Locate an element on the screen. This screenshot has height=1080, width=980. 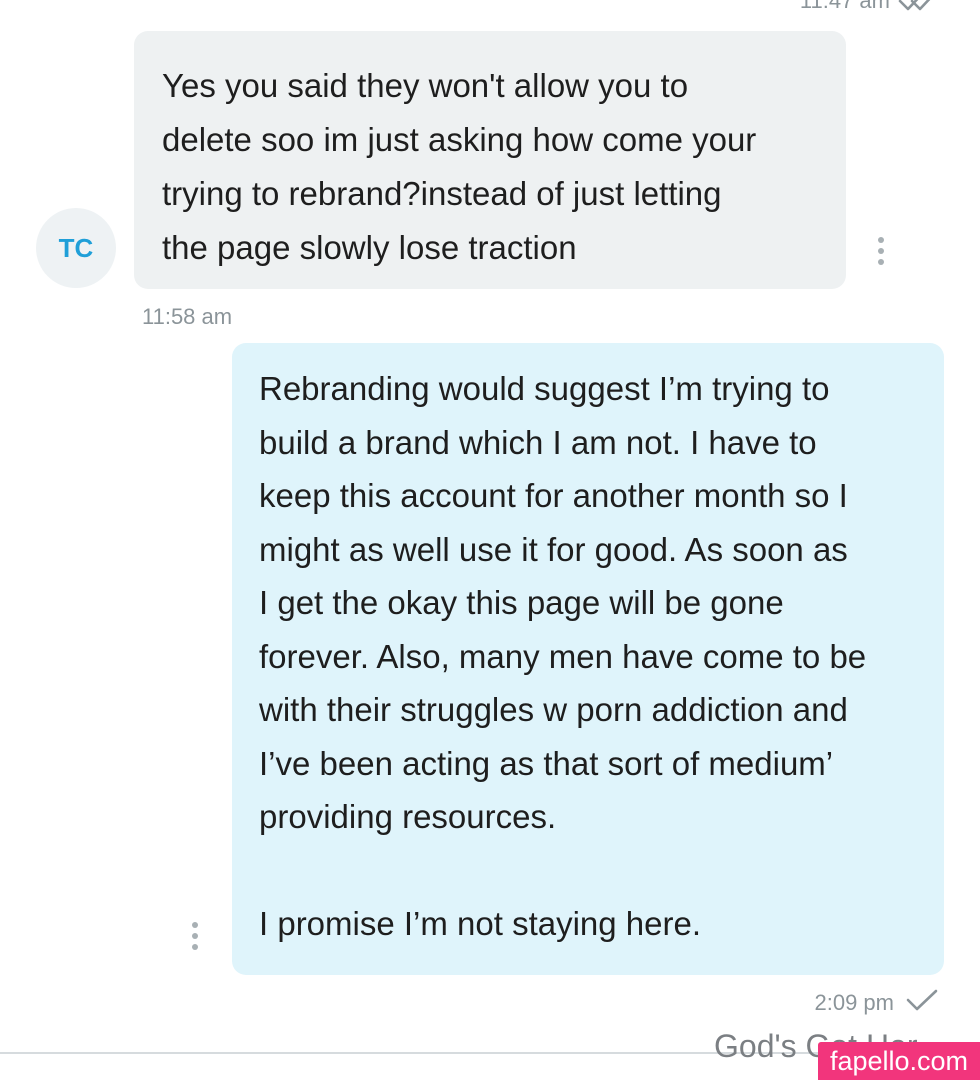
message-line: I get the okay this page will be gone is located at coordinates (521, 602).